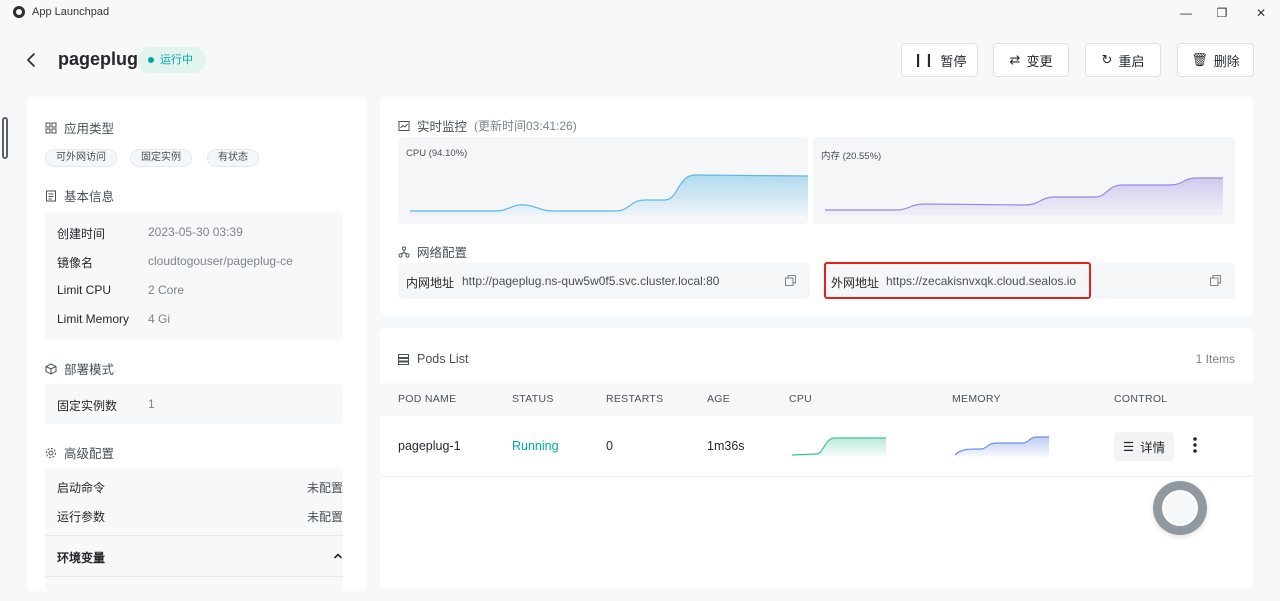 The width and height of the screenshot is (1280, 601). I want to click on pods-title-text: Pods List, so click(443, 359).